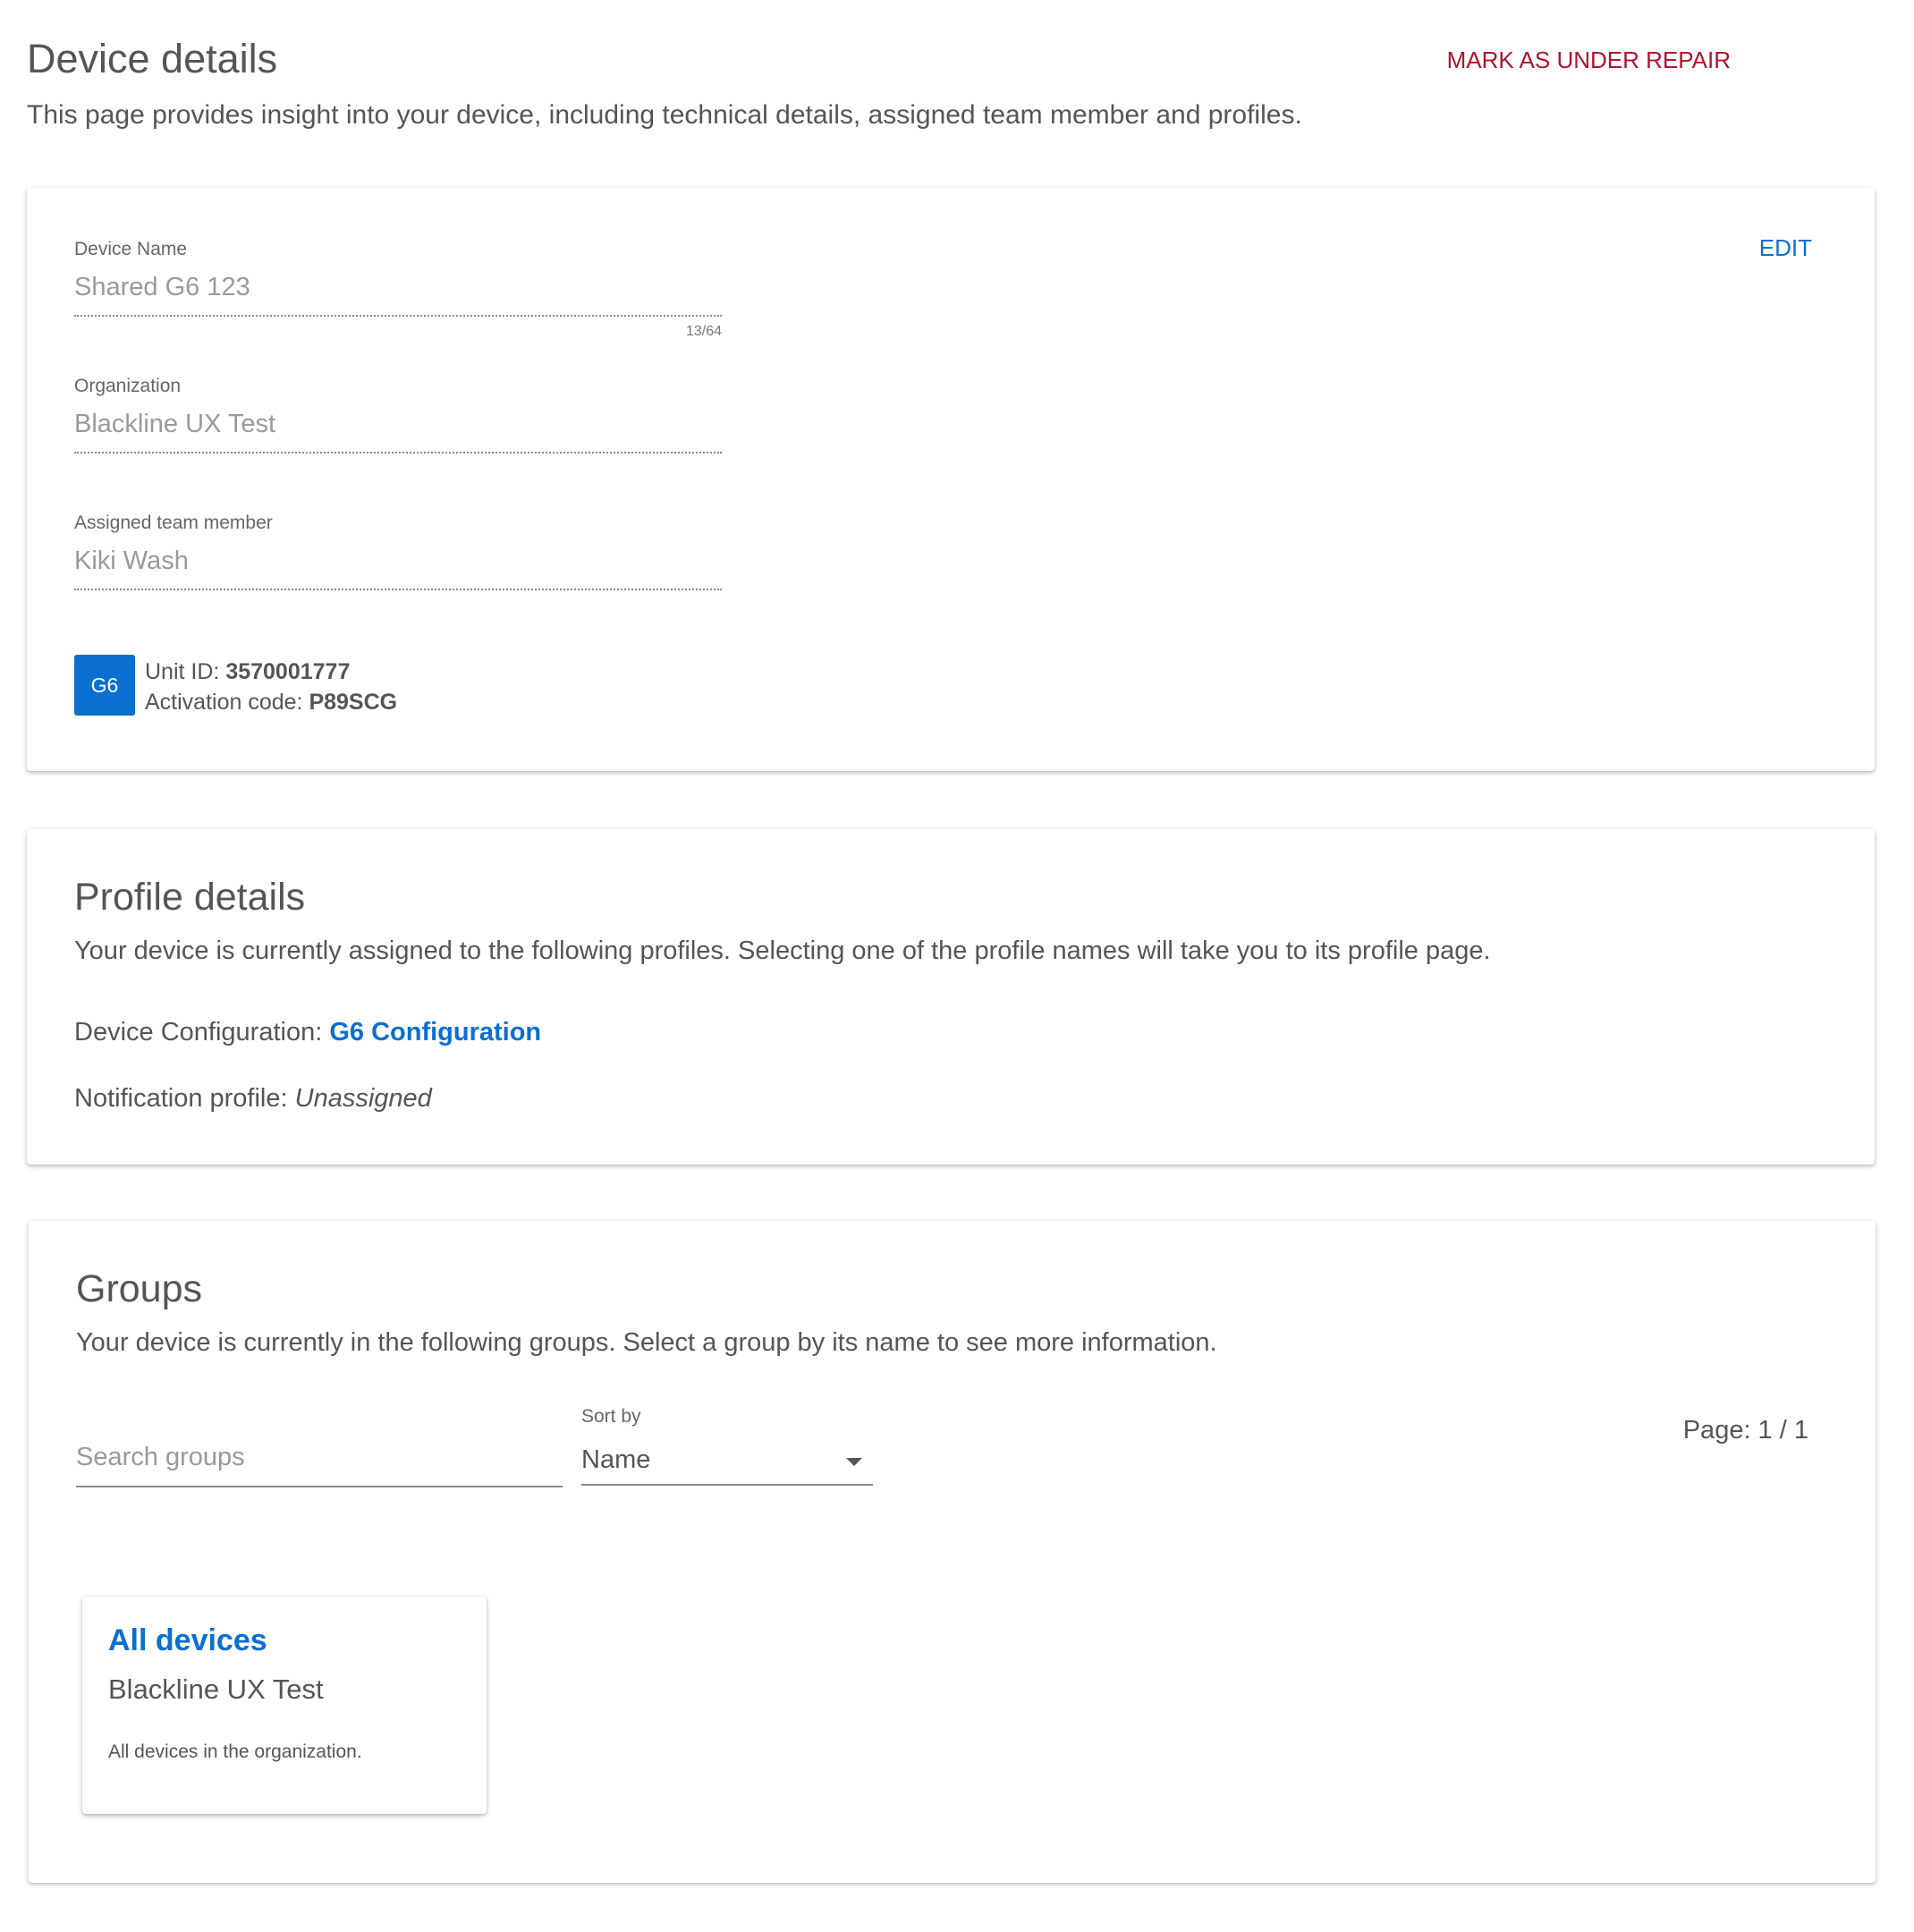 This screenshot has height=1932, width=1914. I want to click on sort-by-label: Sort by, so click(611, 1416).